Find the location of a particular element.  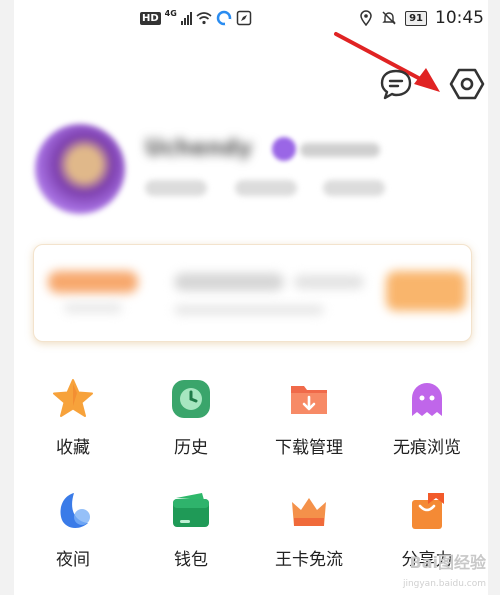

vip-card-button is located at coordinates (426, 291).